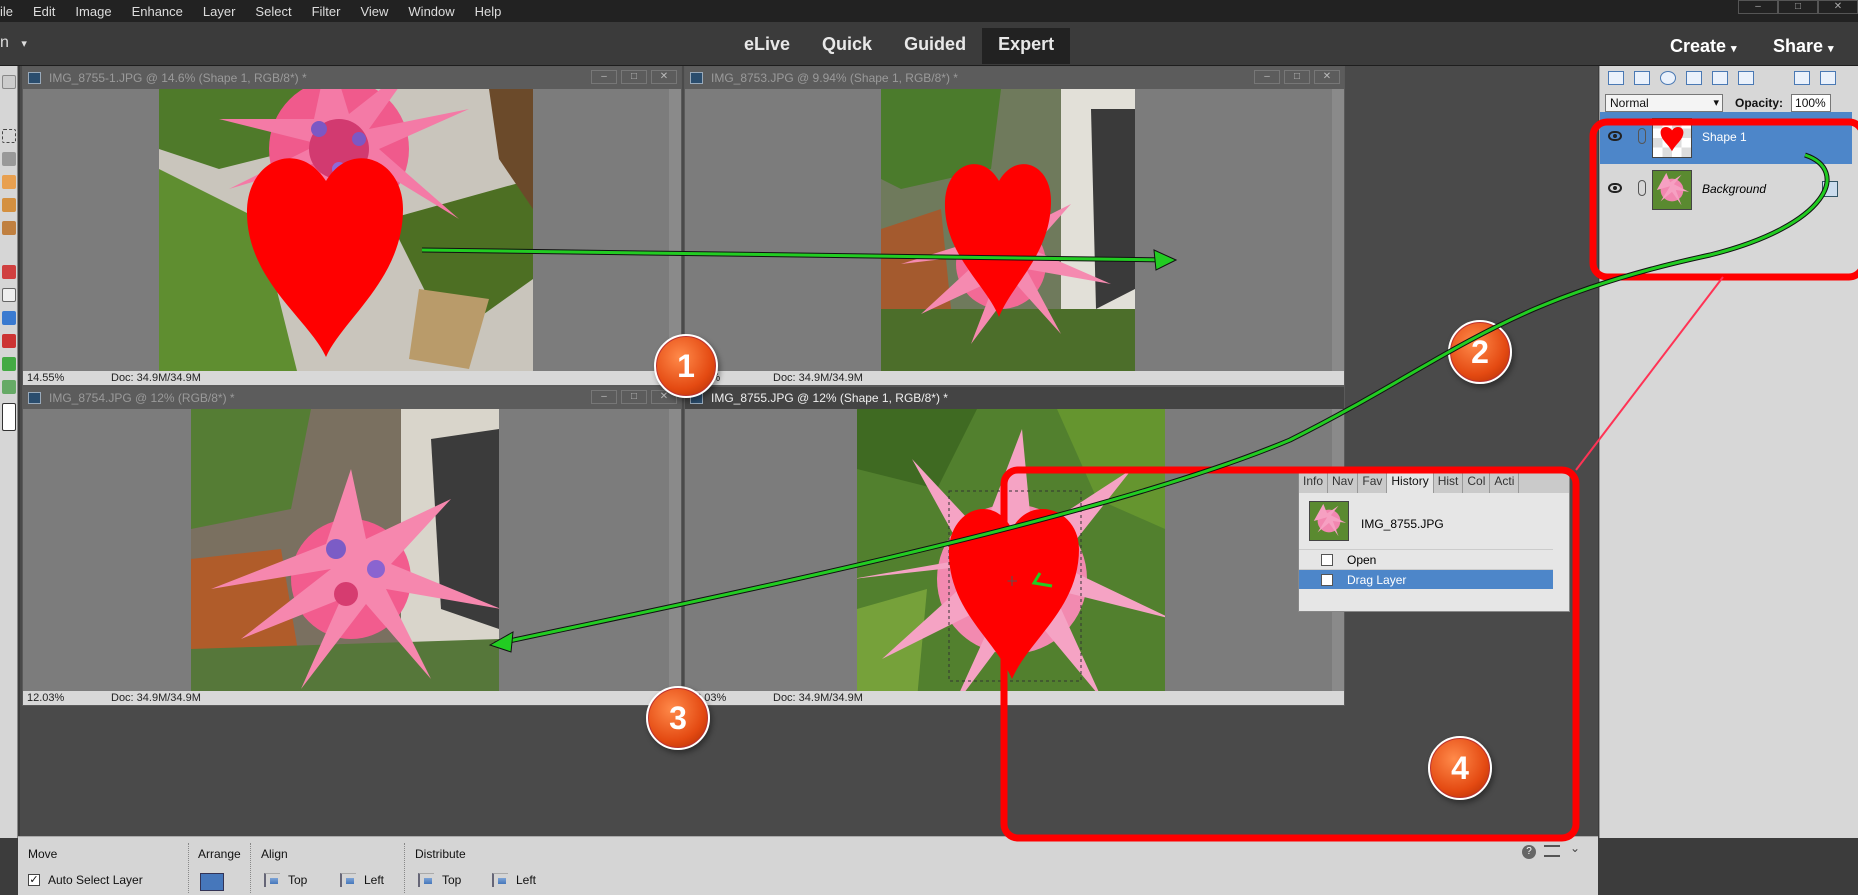  What do you see at coordinates (57, 378) in the screenshot?
I see `zoom-level: 14.55%` at bounding box center [57, 378].